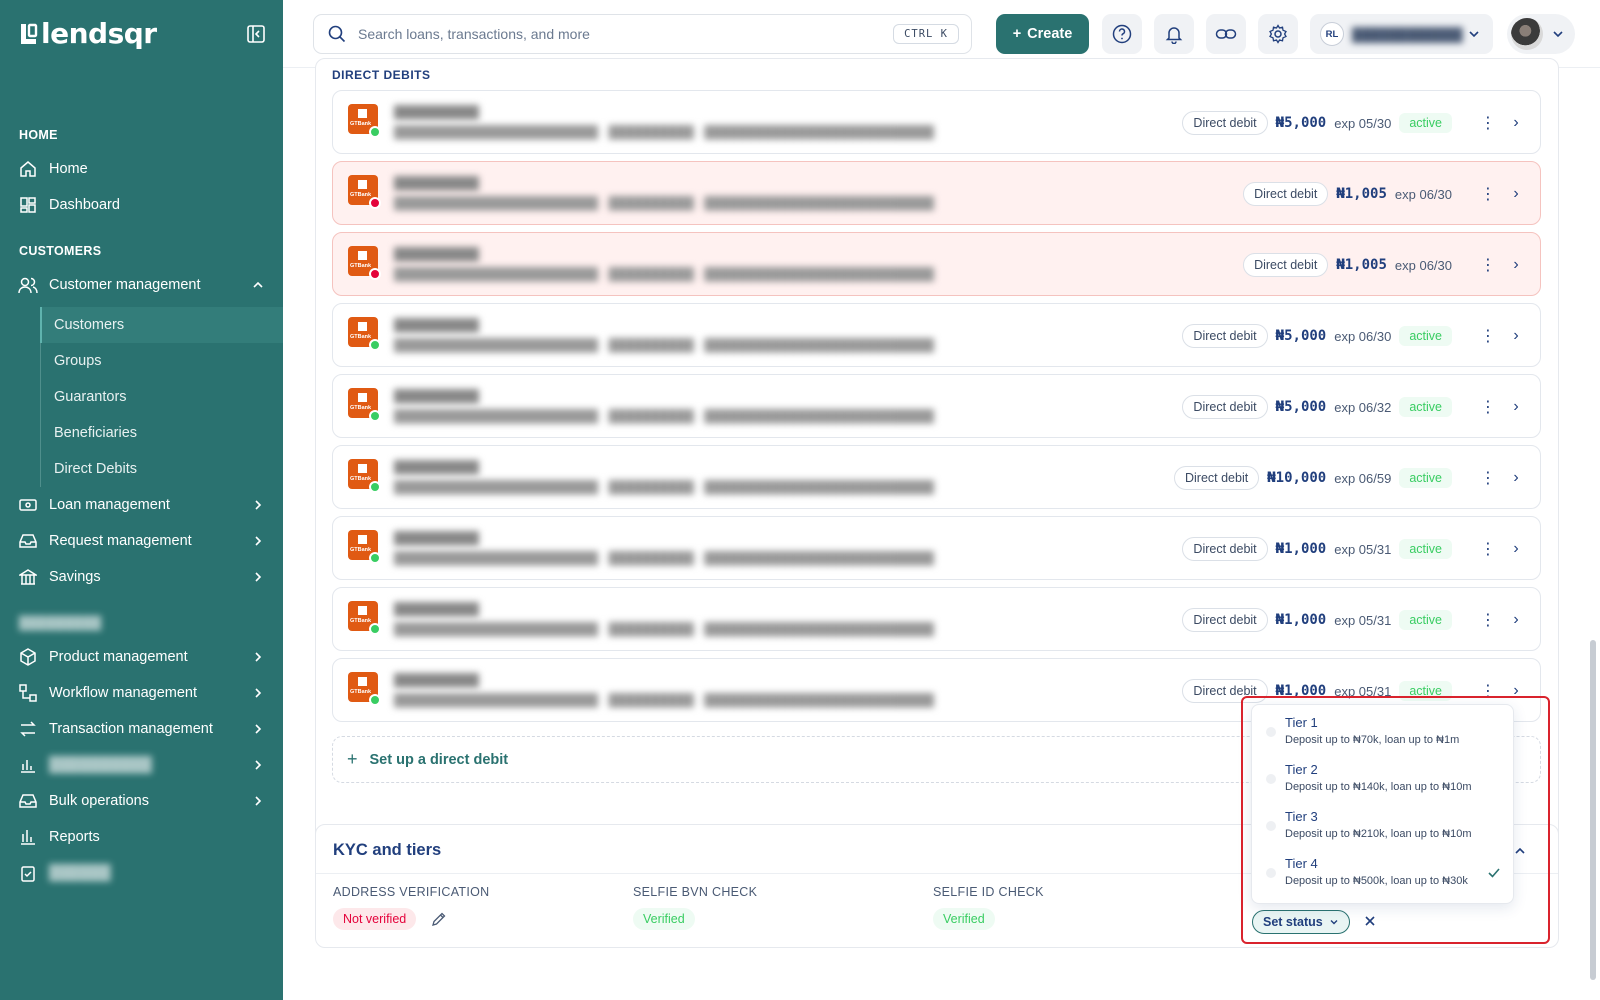  Describe the element at coordinates (1349, 478) in the screenshot. I see `row-meta: Direct debit ₦10,000 exp 06/59 active ⋮ ›` at that location.